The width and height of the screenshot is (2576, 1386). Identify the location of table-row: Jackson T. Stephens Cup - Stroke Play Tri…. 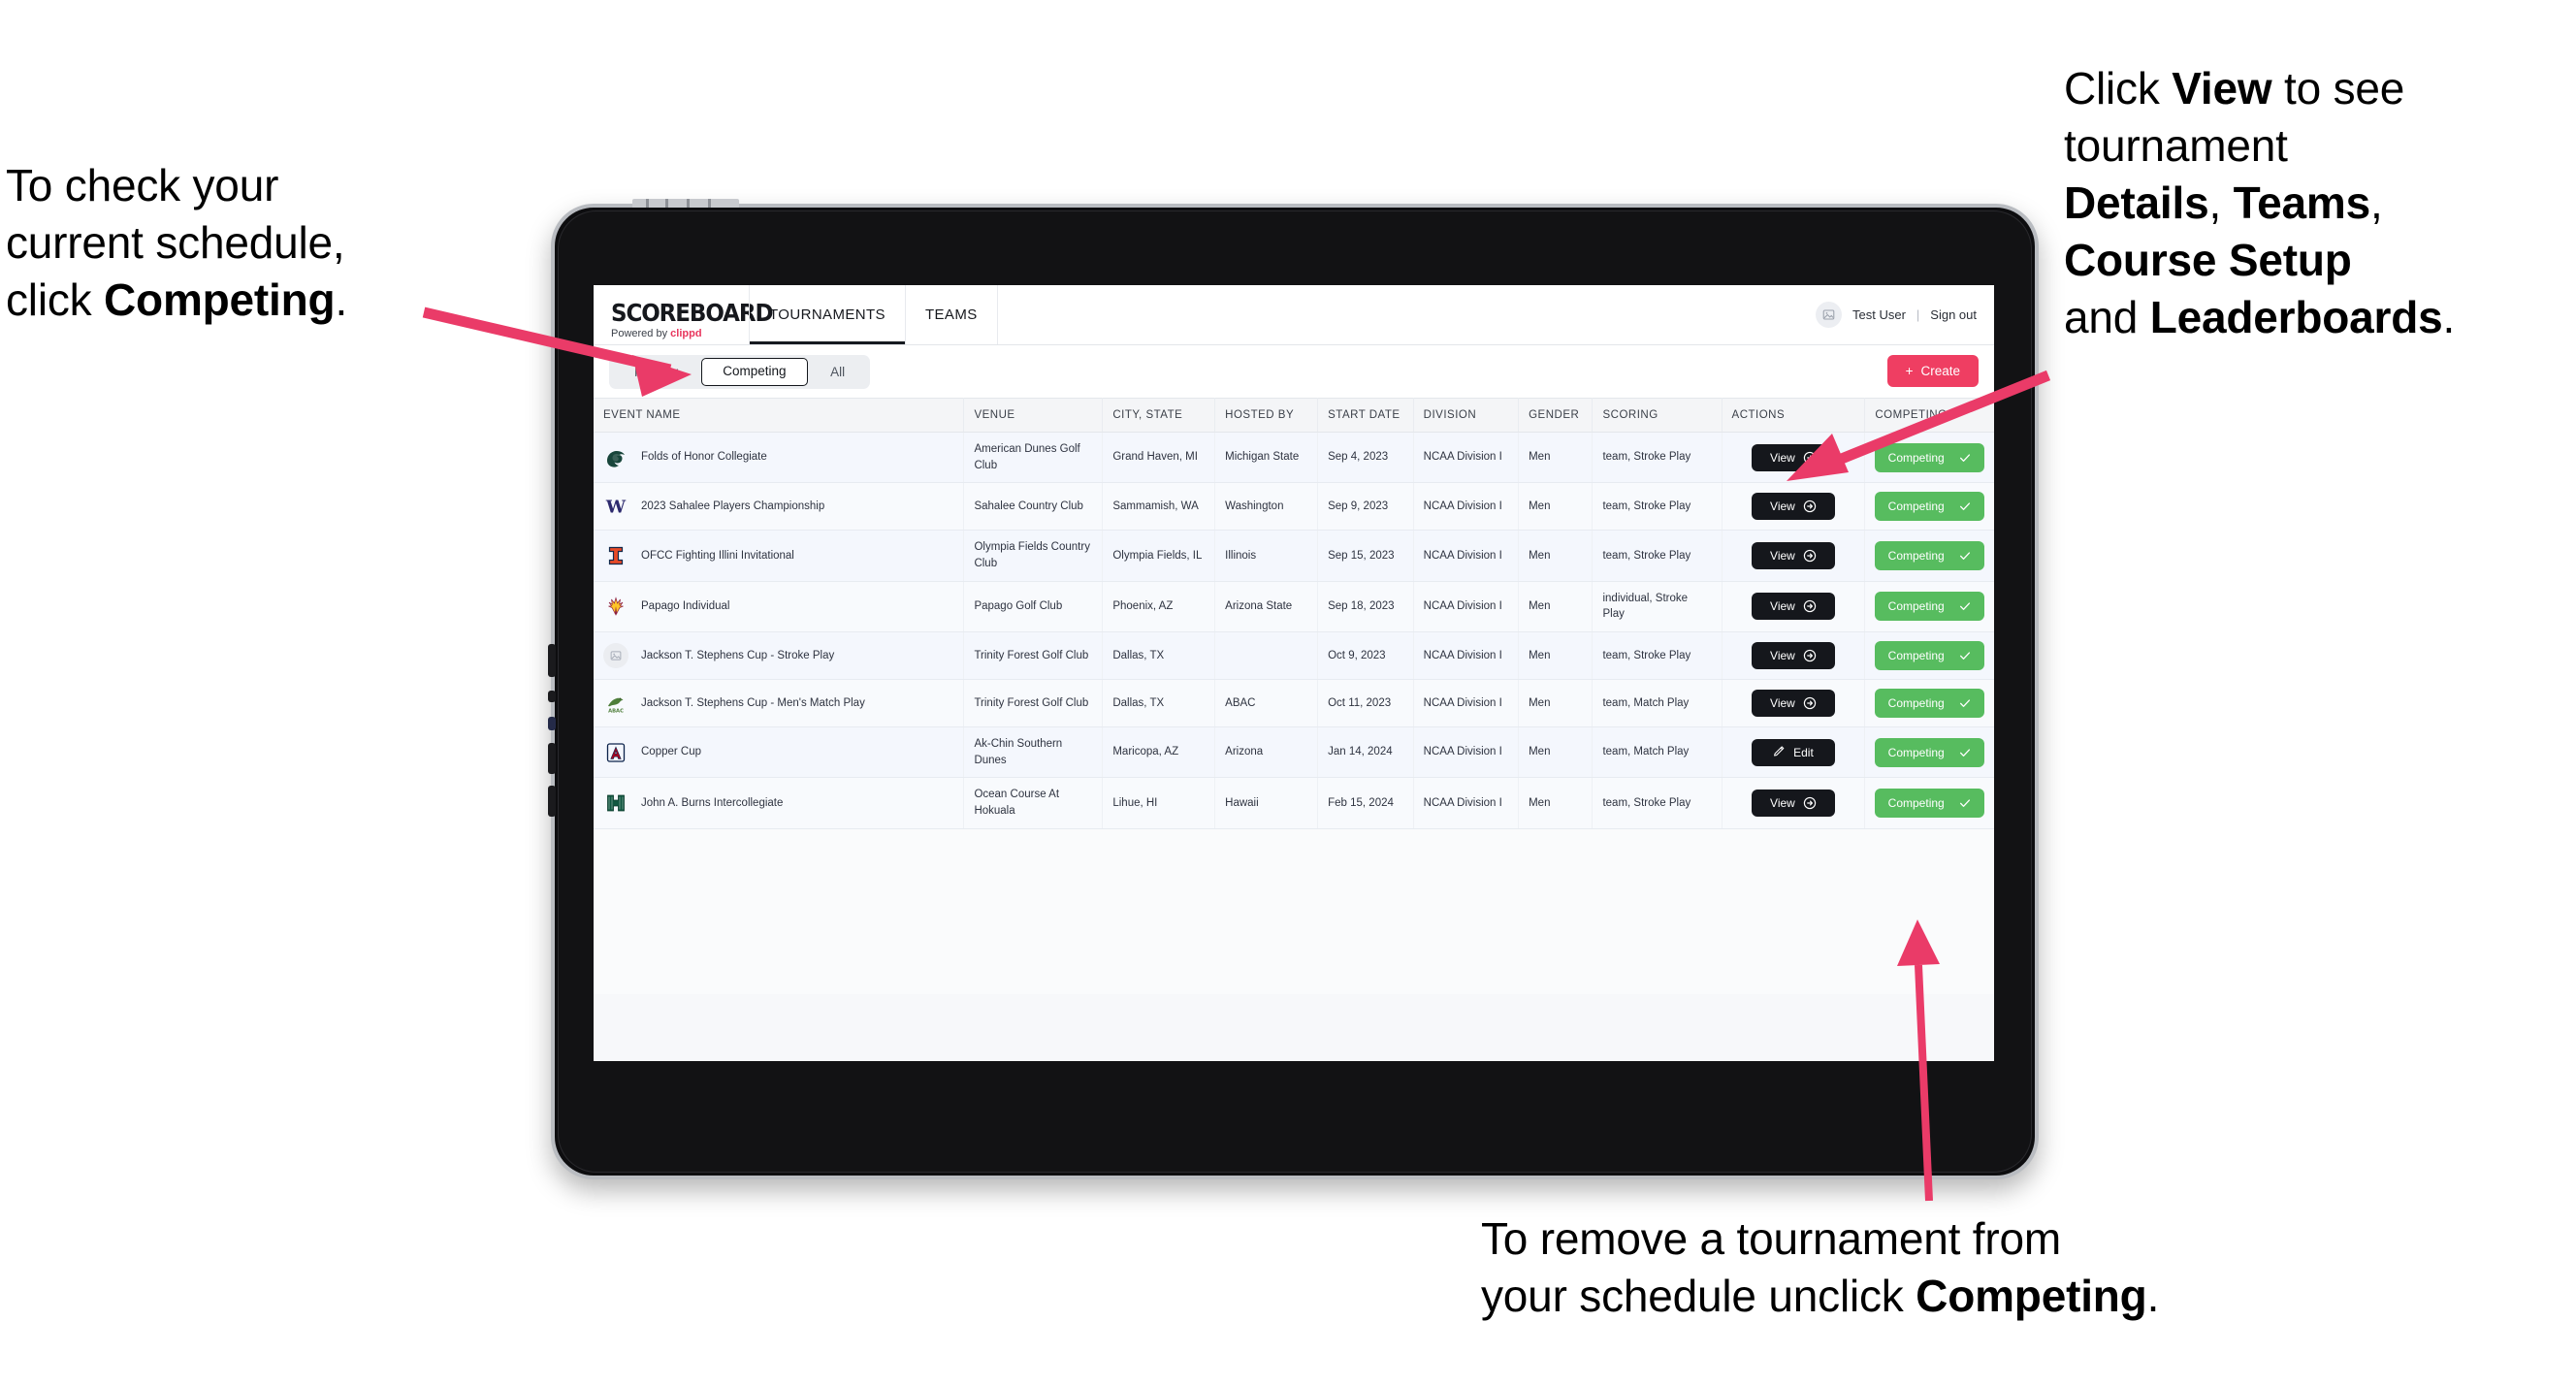
(1294, 656).